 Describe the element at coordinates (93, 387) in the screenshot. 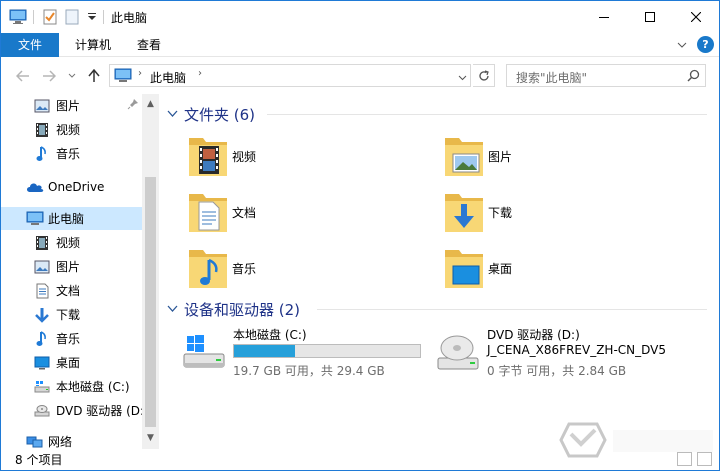

I see `nav-label: 本地磁盘 (C:)` at that location.